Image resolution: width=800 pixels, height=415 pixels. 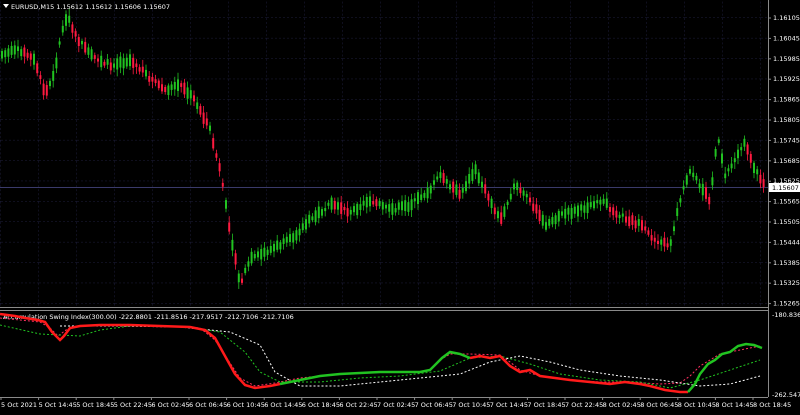 What do you see at coordinates (380, 356) in the screenshot?
I see `asi-signal-line-green` at bounding box center [380, 356].